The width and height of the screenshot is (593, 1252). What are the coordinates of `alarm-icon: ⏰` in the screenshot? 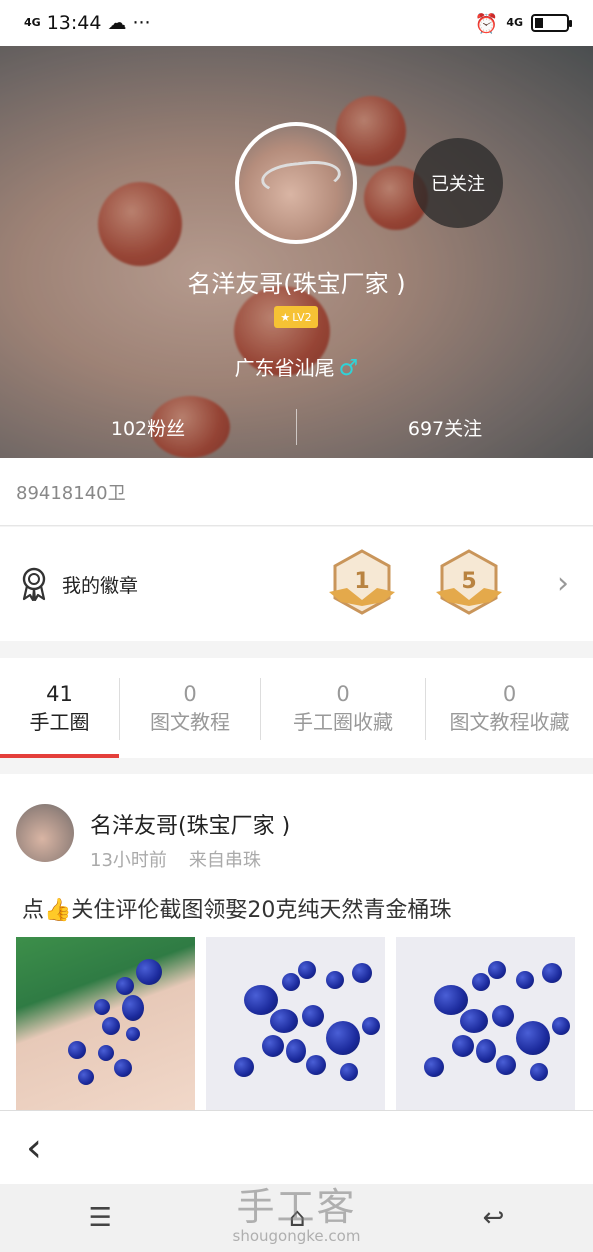 It's located at (486, 23).